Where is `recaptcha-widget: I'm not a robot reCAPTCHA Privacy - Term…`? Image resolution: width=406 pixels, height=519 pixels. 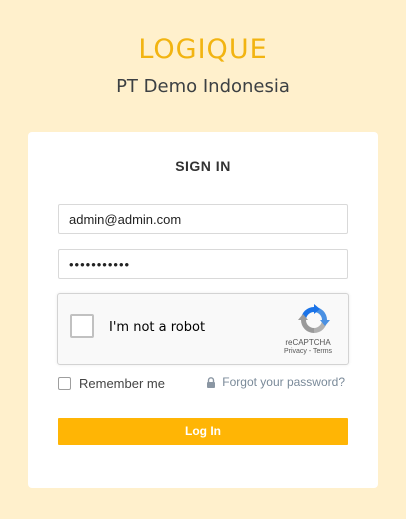
recaptcha-widget: I'm not a robot reCAPTCHA Privacy - Term… is located at coordinates (203, 329).